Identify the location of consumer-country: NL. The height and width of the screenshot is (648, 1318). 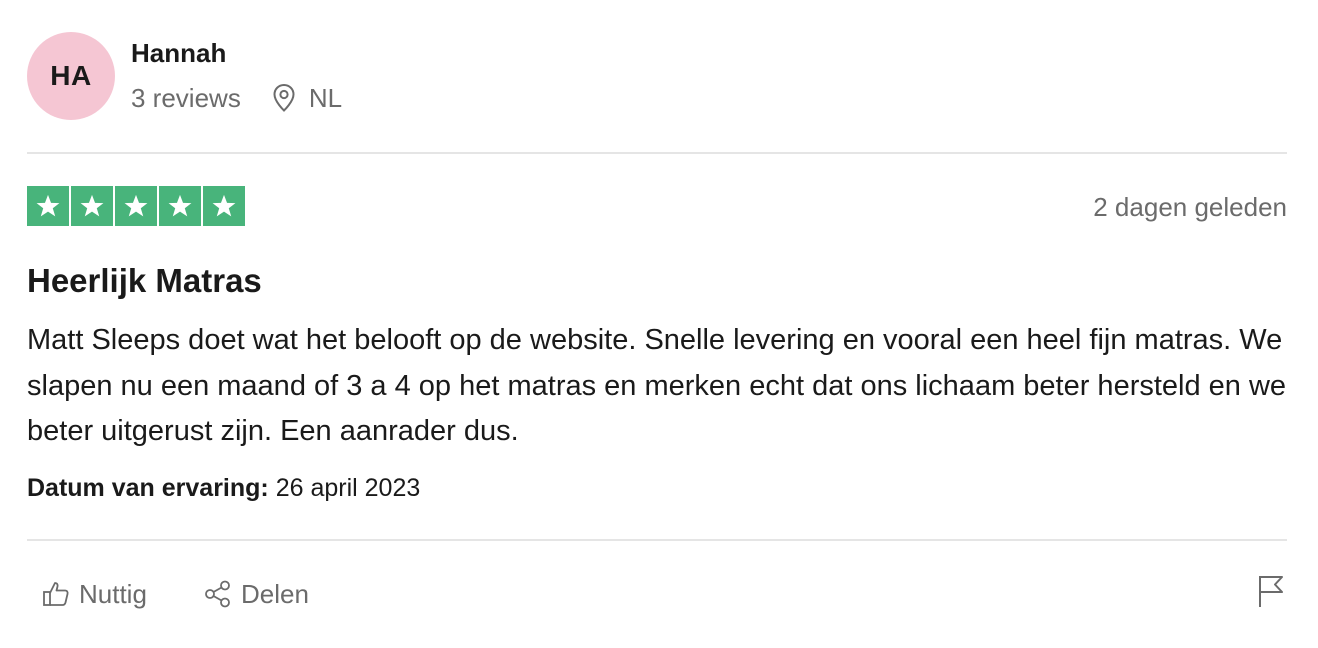
(325, 97).